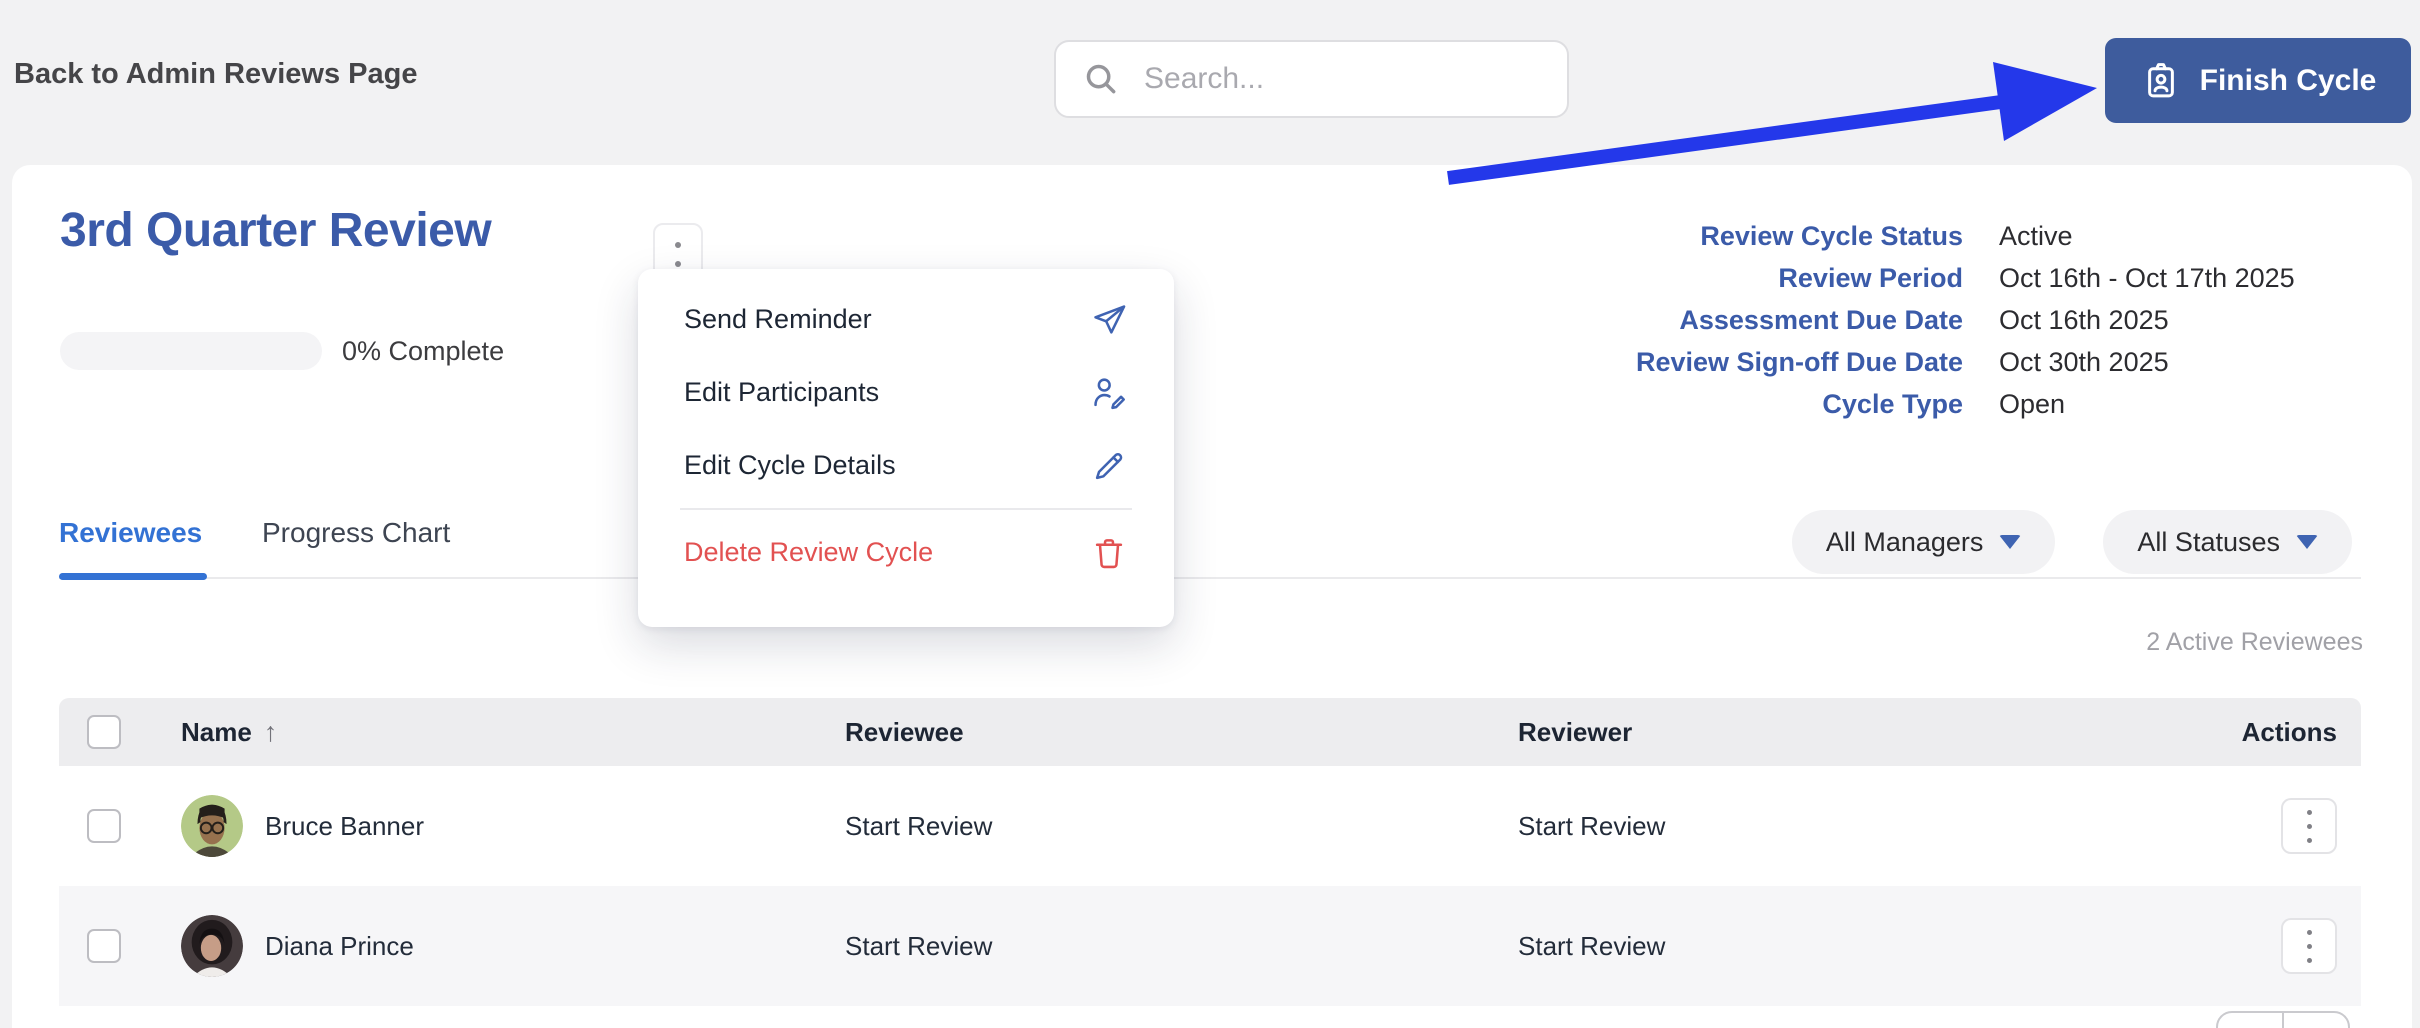 The height and width of the screenshot is (1028, 2420). Describe the element at coordinates (1904, 541) in the screenshot. I see `all-managers-filter-label: All Managers` at that location.